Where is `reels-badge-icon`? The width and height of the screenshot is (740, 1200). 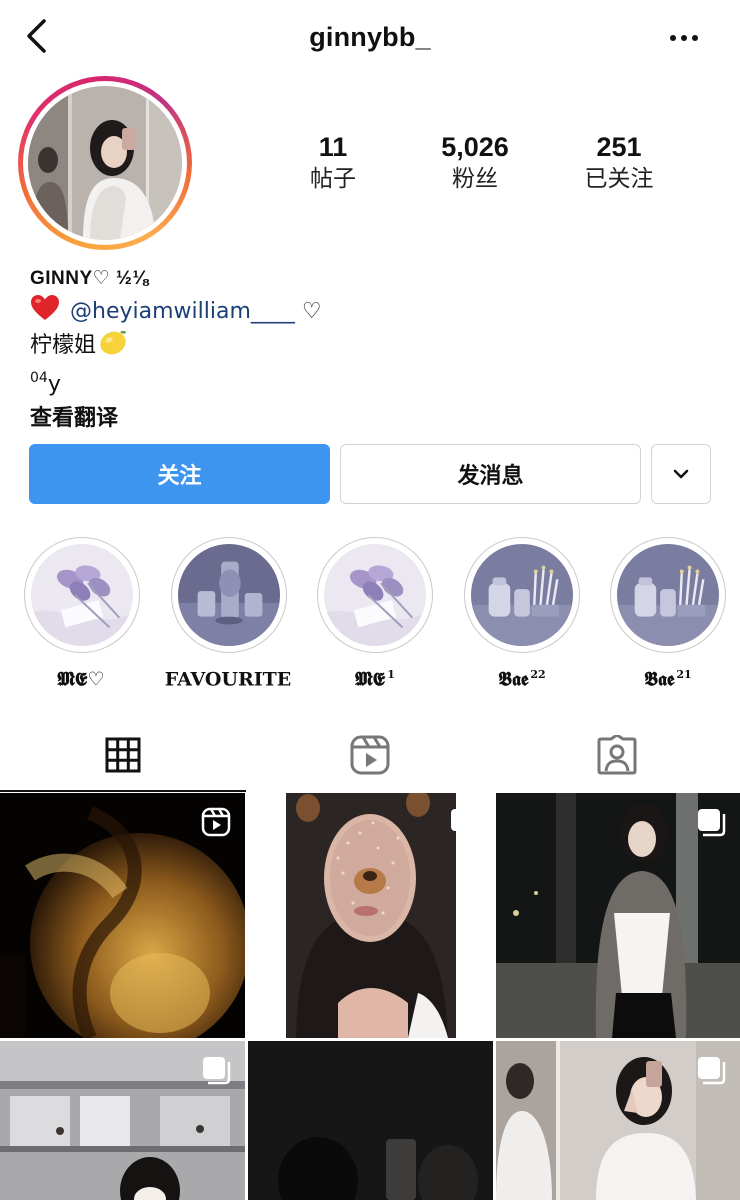 reels-badge-icon is located at coordinates (216, 822).